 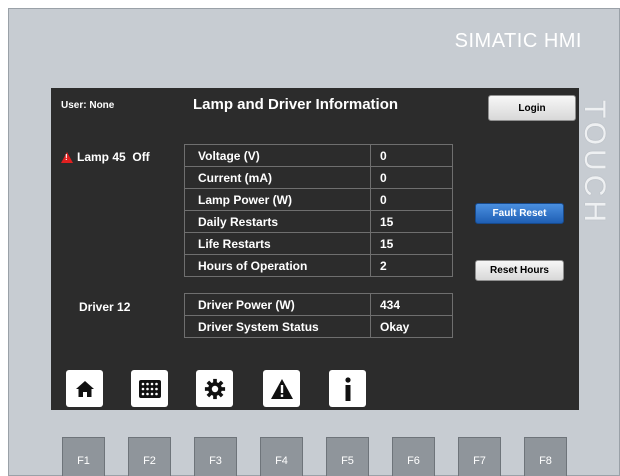 I want to click on reset-hours-button: Reset Hours, so click(x=519, y=270).